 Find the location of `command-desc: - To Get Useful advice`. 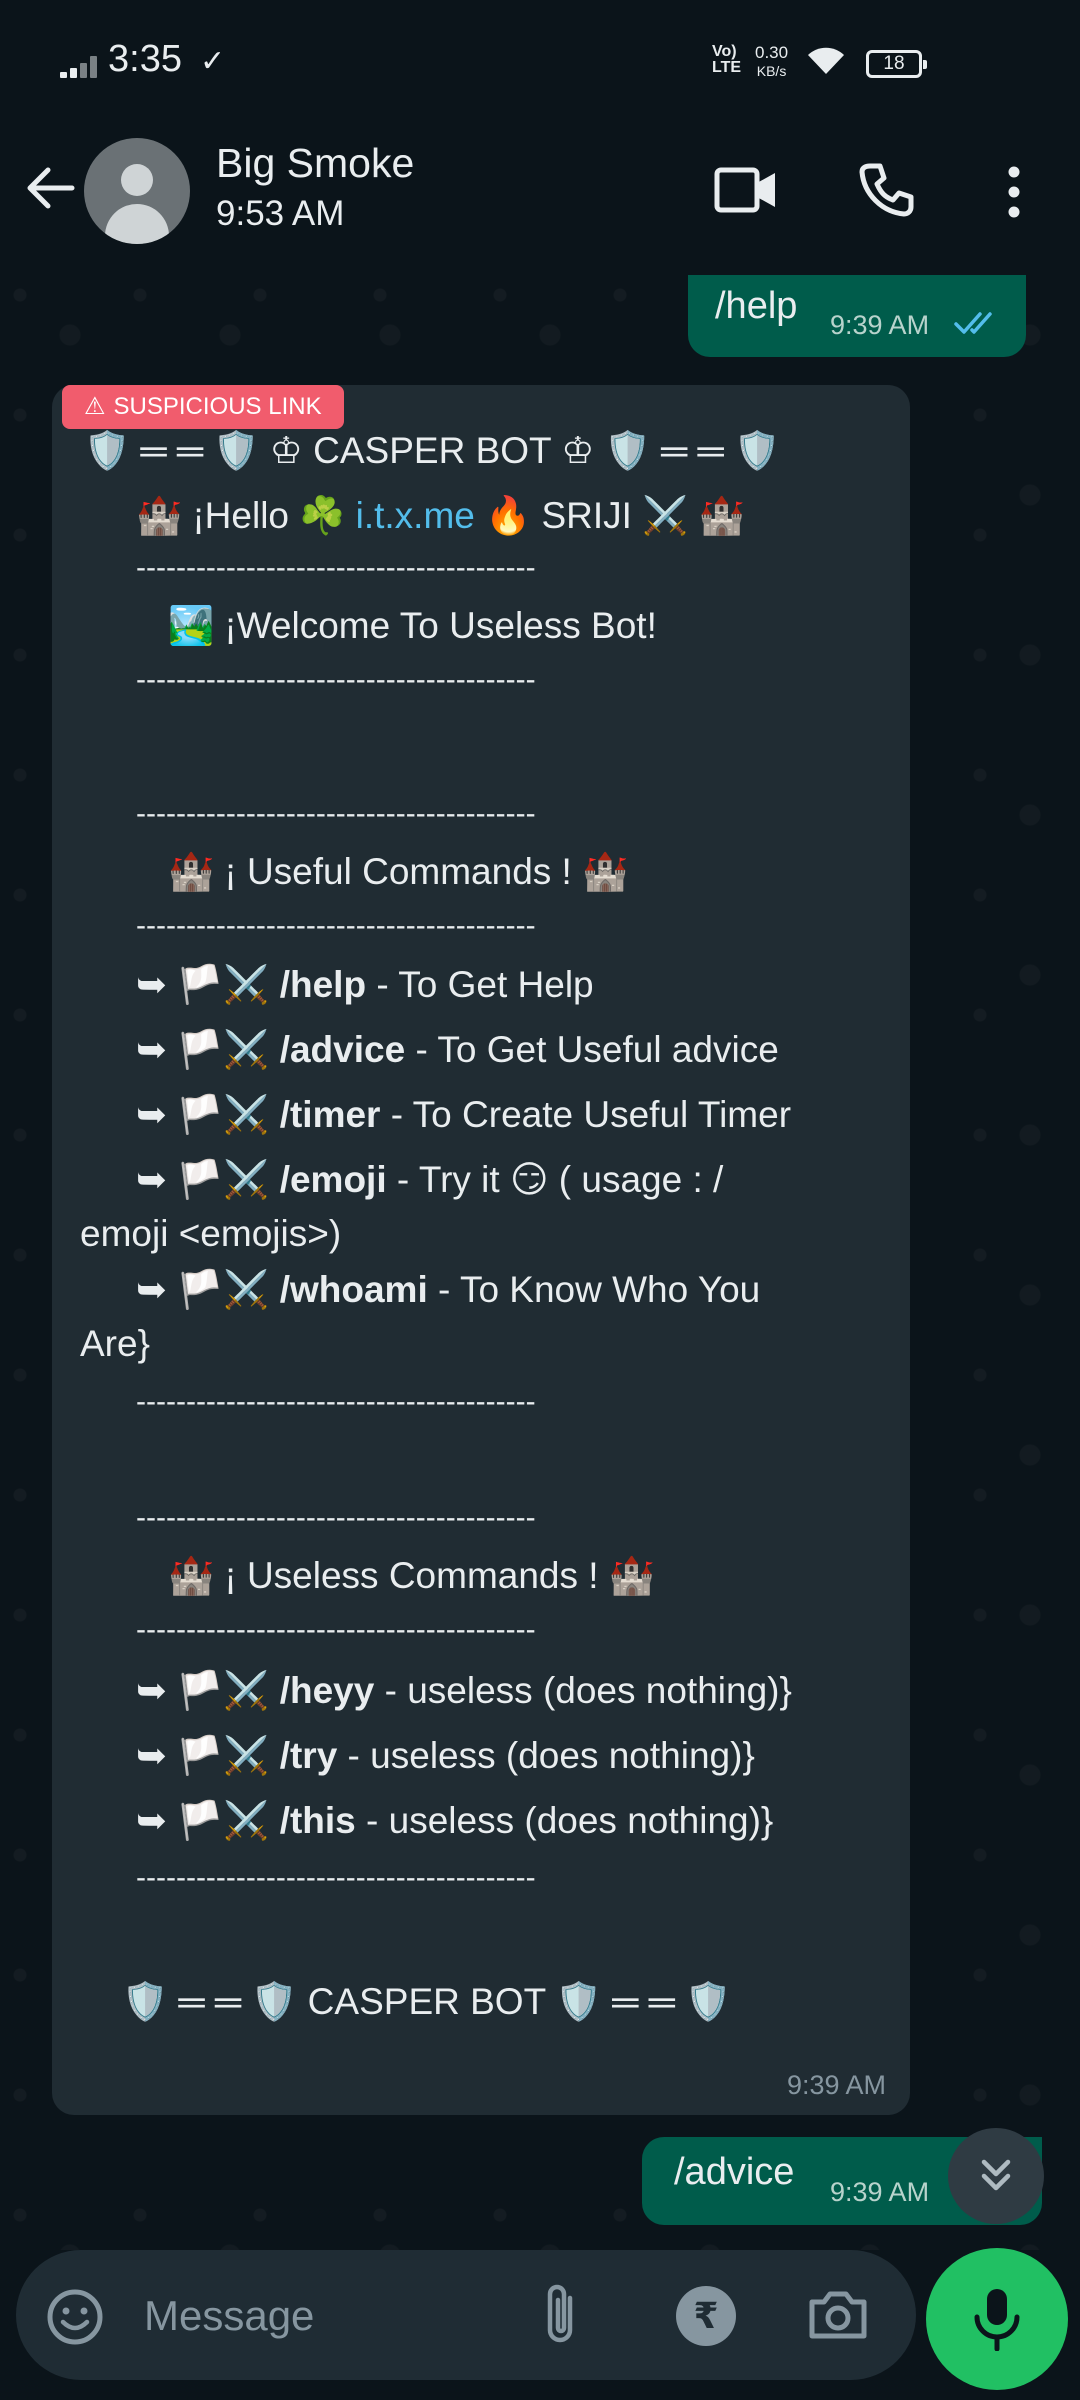

command-desc: - To Get Useful advice is located at coordinates (592, 1049).